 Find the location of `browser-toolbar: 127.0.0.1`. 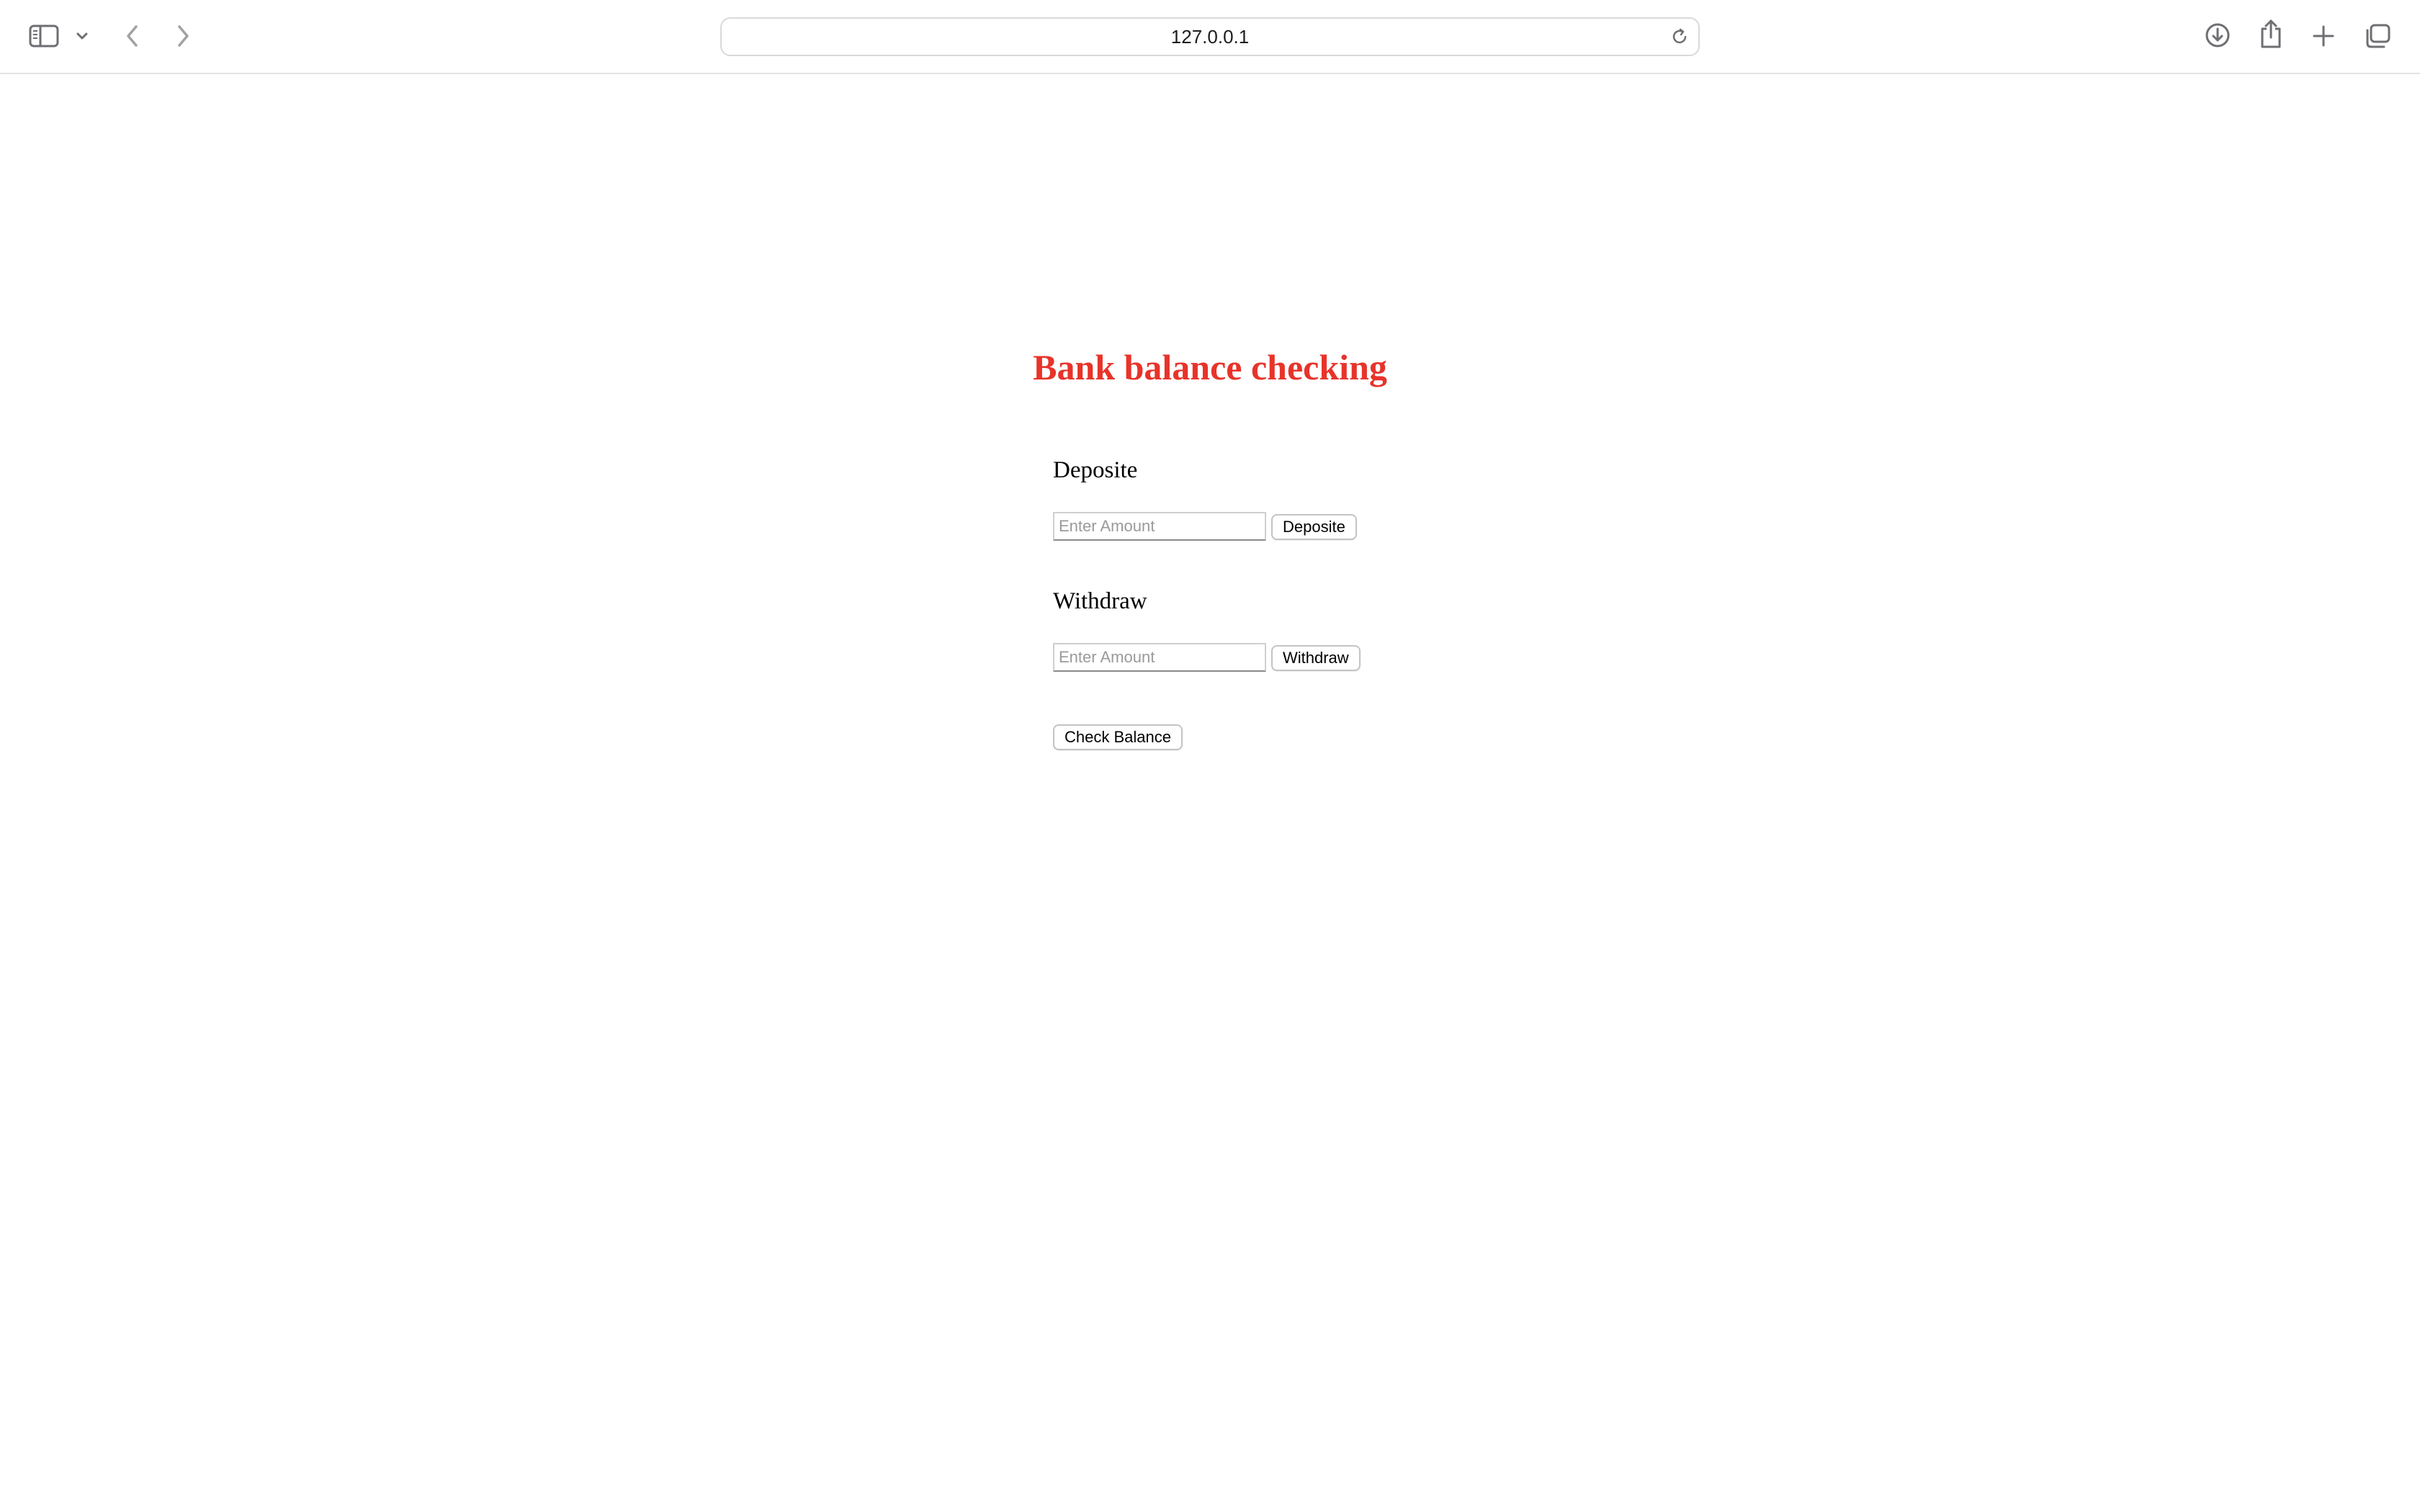

browser-toolbar: 127.0.0.1 is located at coordinates (1210, 37).